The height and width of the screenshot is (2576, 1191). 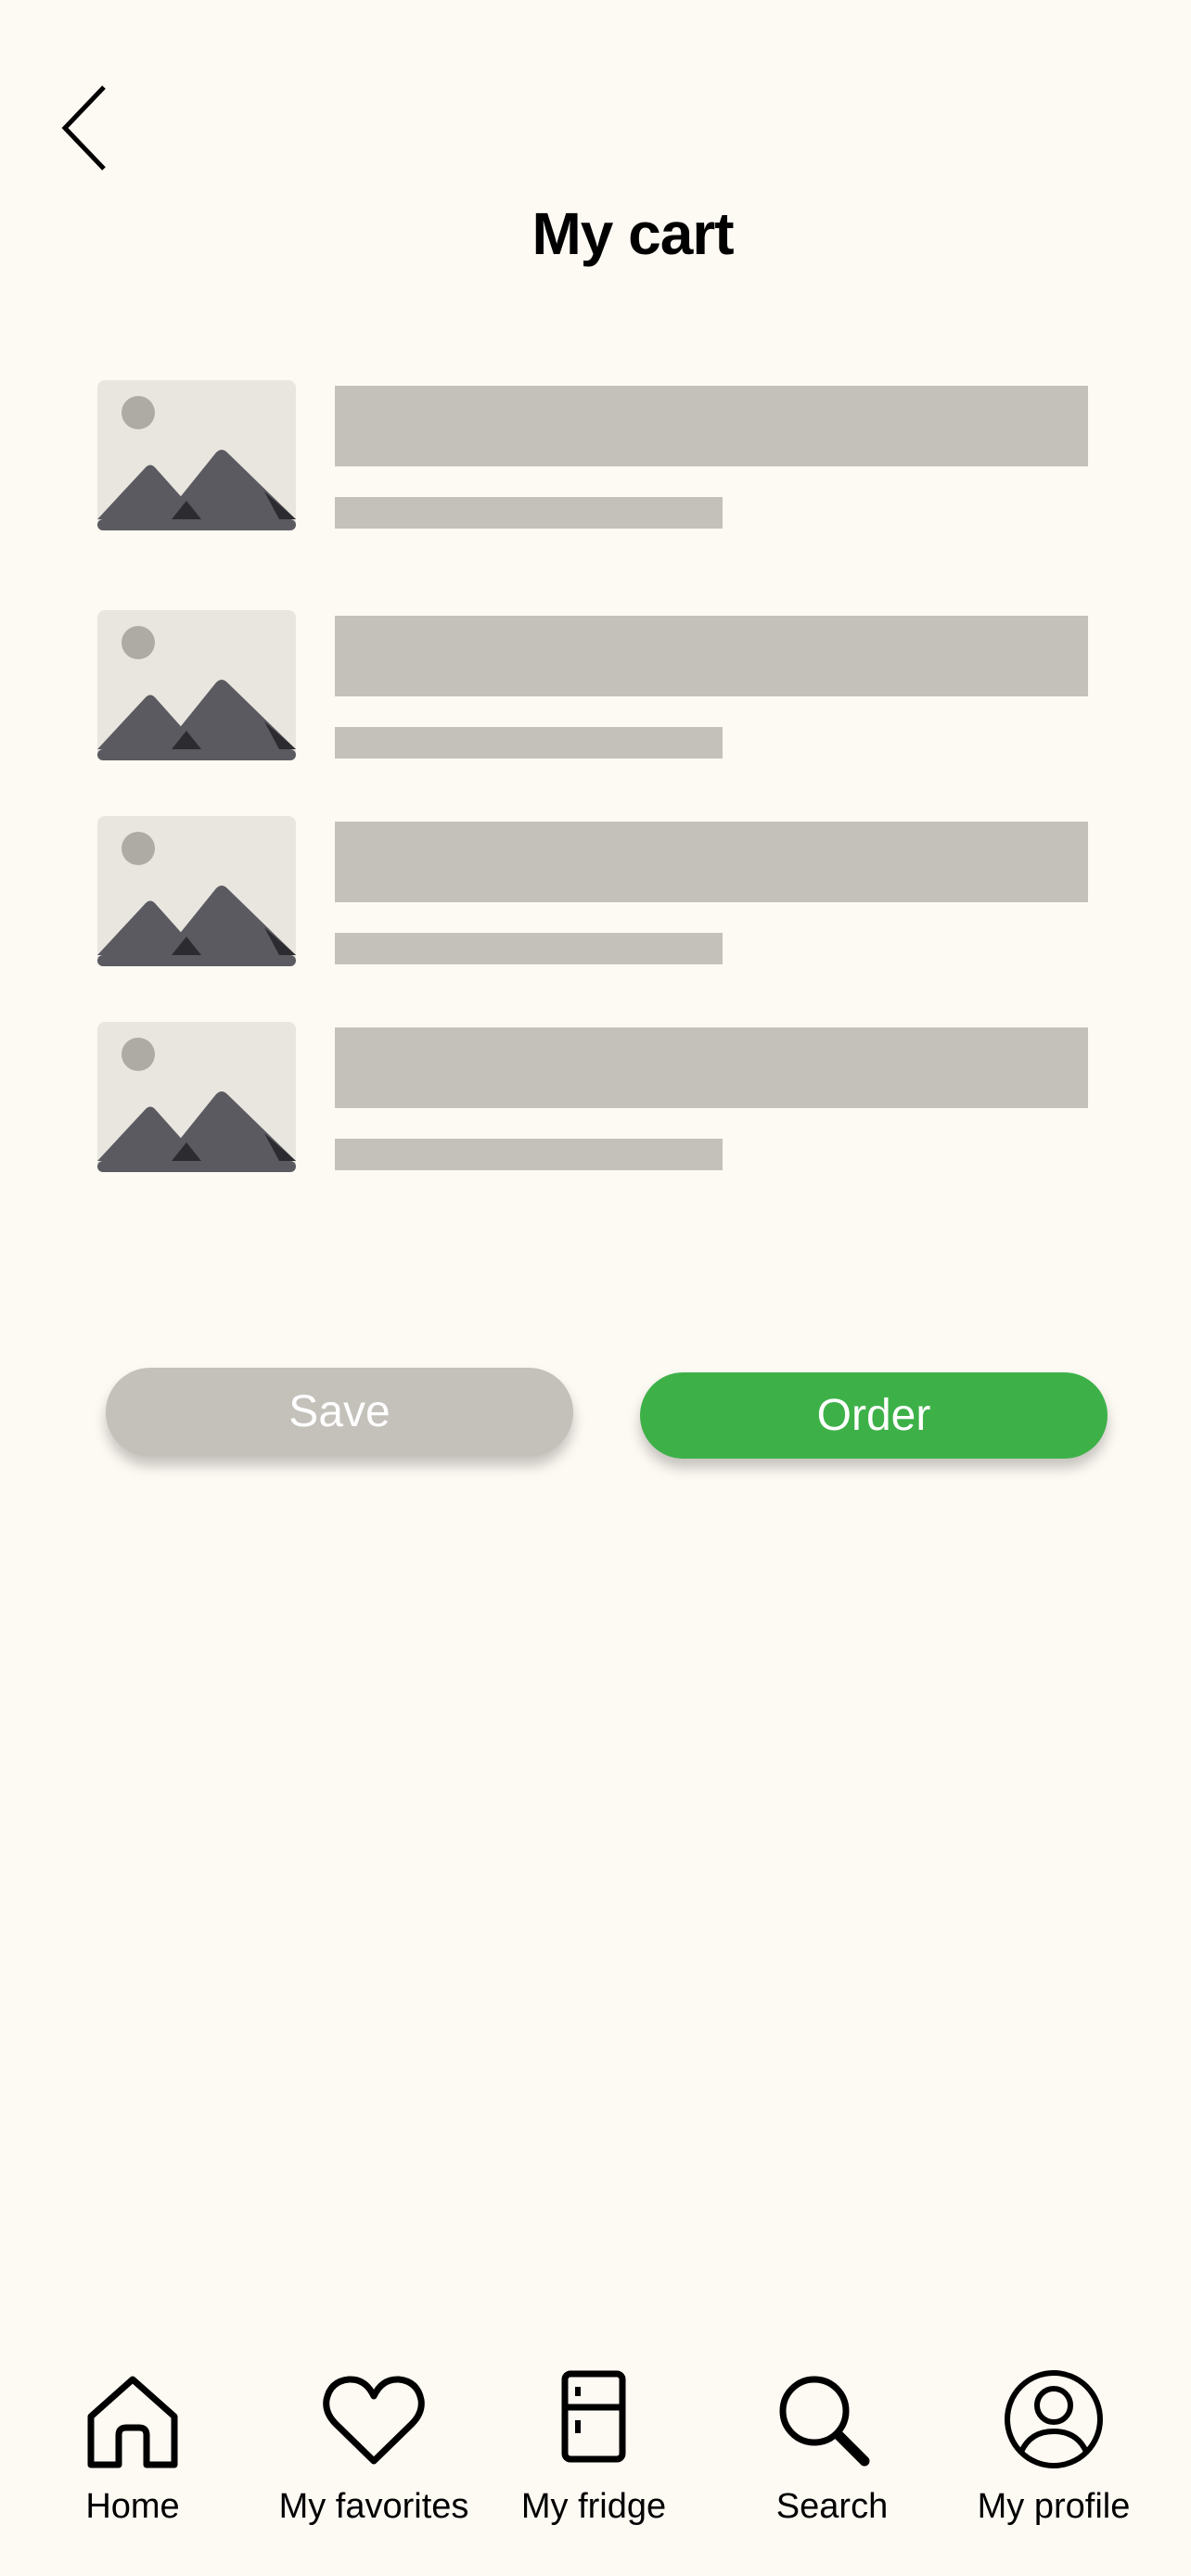 What do you see at coordinates (632, 233) in the screenshot?
I see `page-title: My cart` at bounding box center [632, 233].